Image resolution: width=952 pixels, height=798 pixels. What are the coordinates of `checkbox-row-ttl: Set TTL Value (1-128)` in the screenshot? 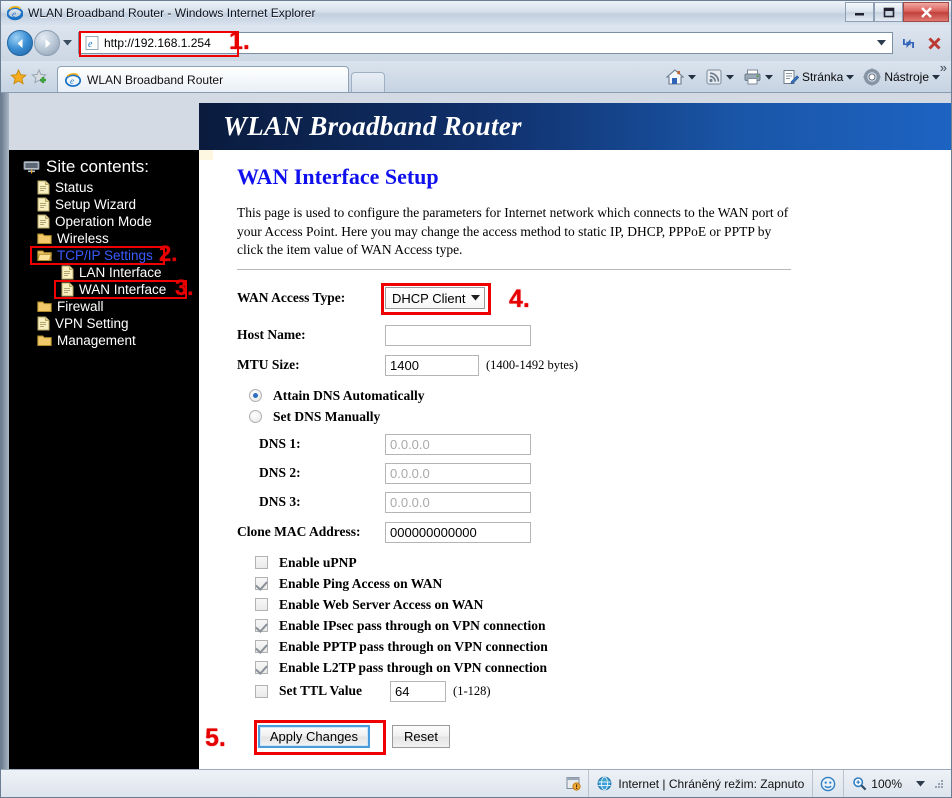 It's located at (594, 691).